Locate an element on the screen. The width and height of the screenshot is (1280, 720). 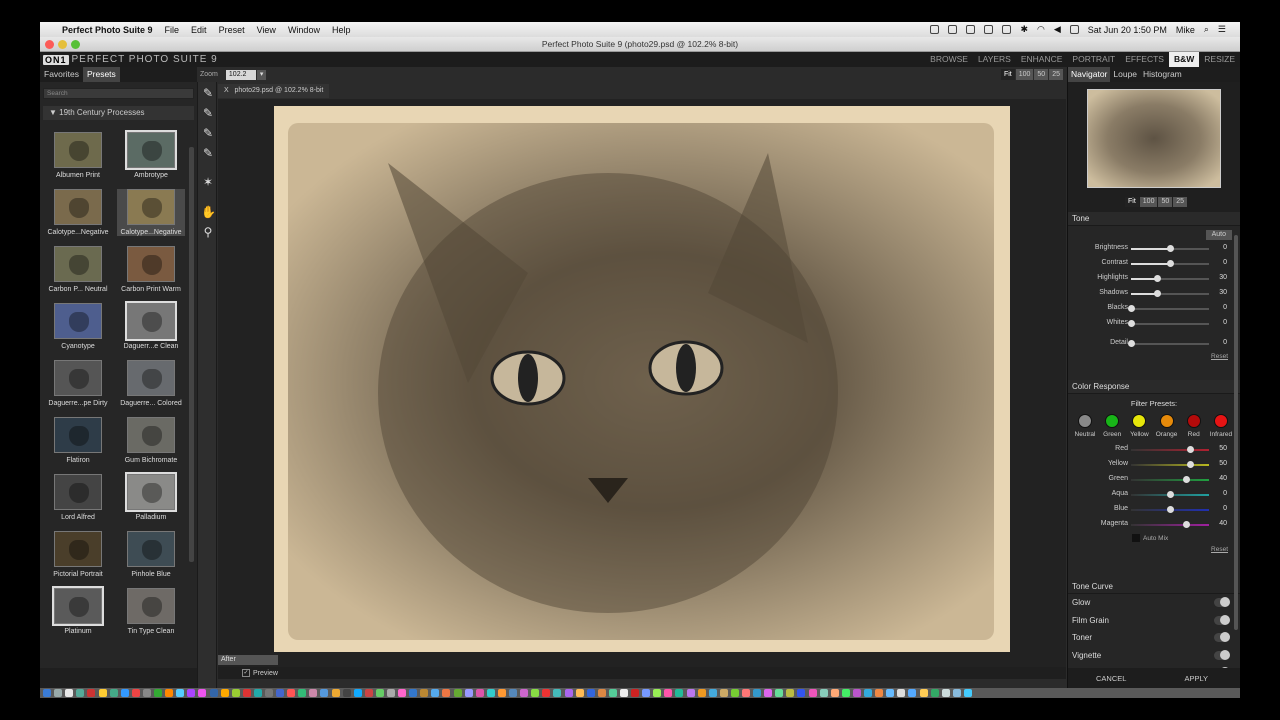
module-browse: BROWSE is located at coordinates (949, 59).